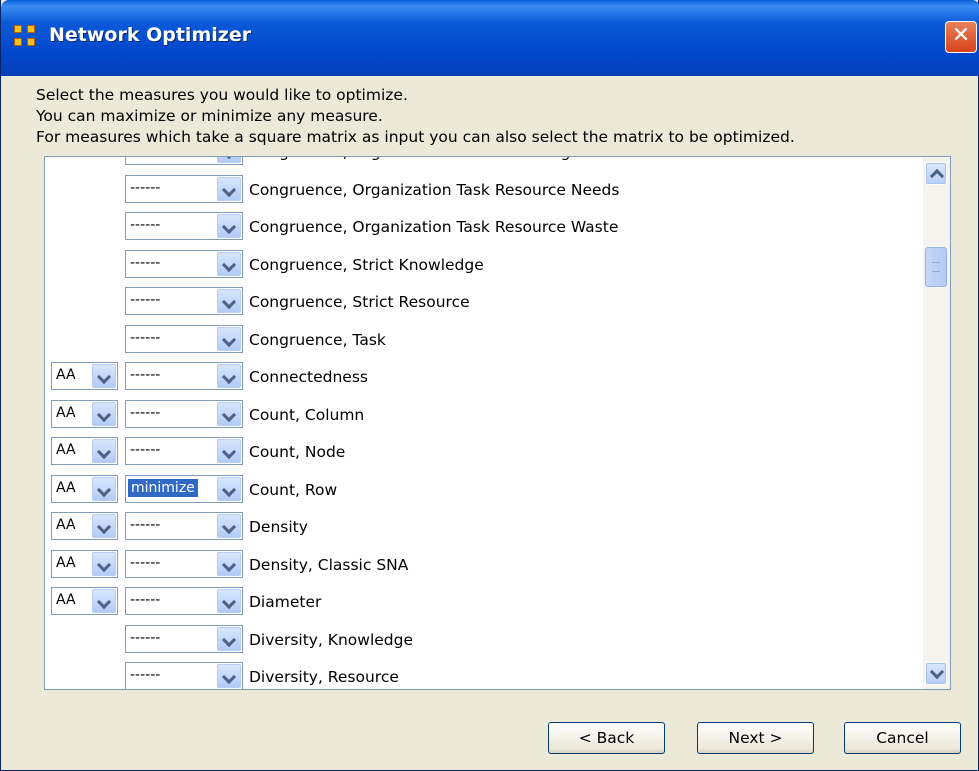 This screenshot has width=979, height=771. I want to click on measure-row: AA ------ Count, Column, so click(484, 413).